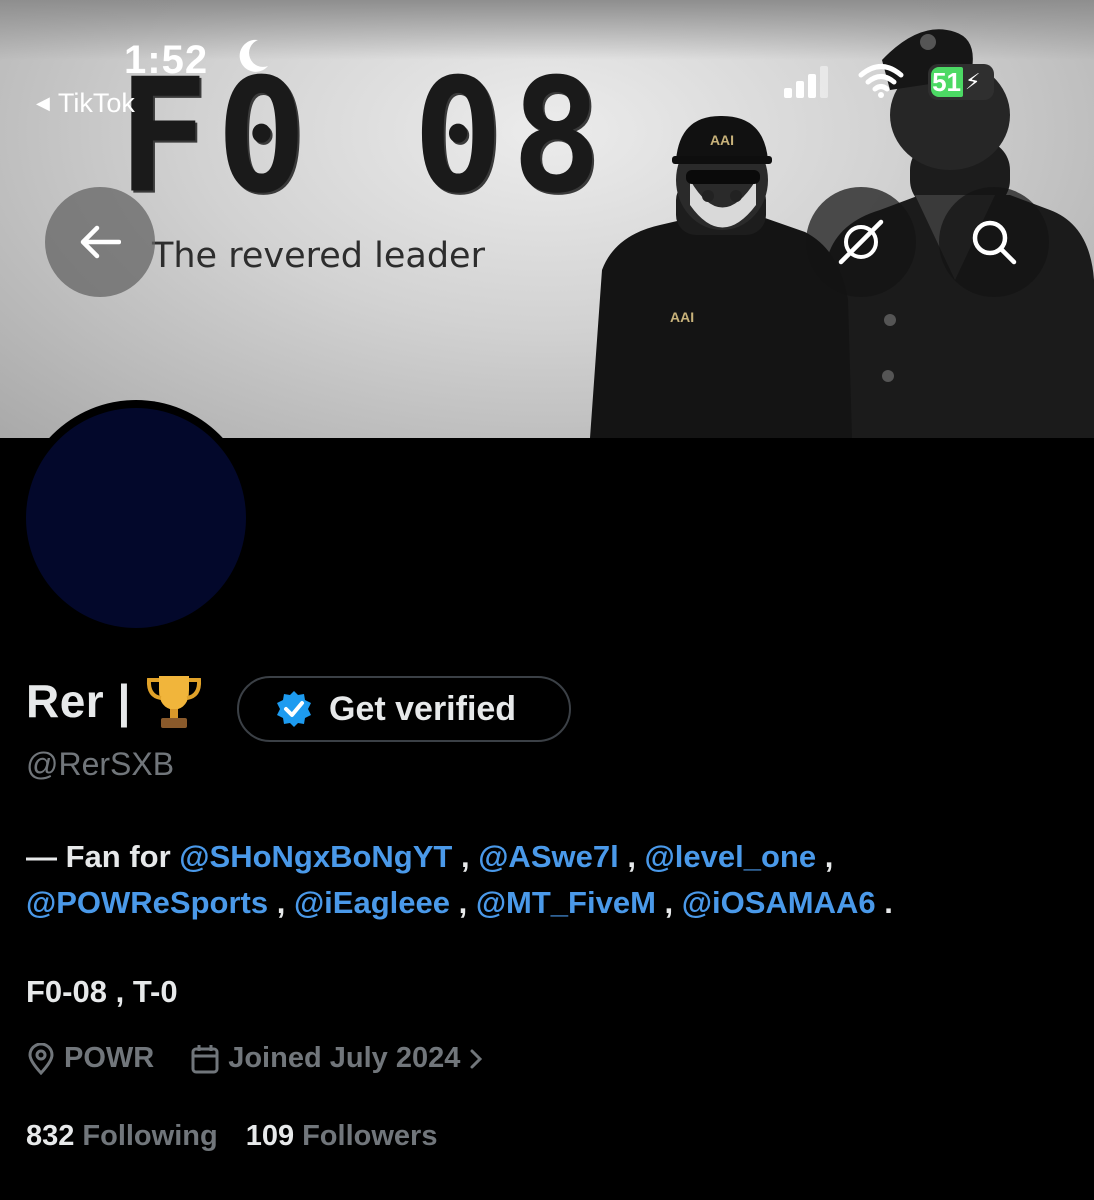 This screenshot has width=1094, height=1200. Describe the element at coordinates (548, 856) in the screenshot. I see `mention-link: @ASwe7l` at that location.